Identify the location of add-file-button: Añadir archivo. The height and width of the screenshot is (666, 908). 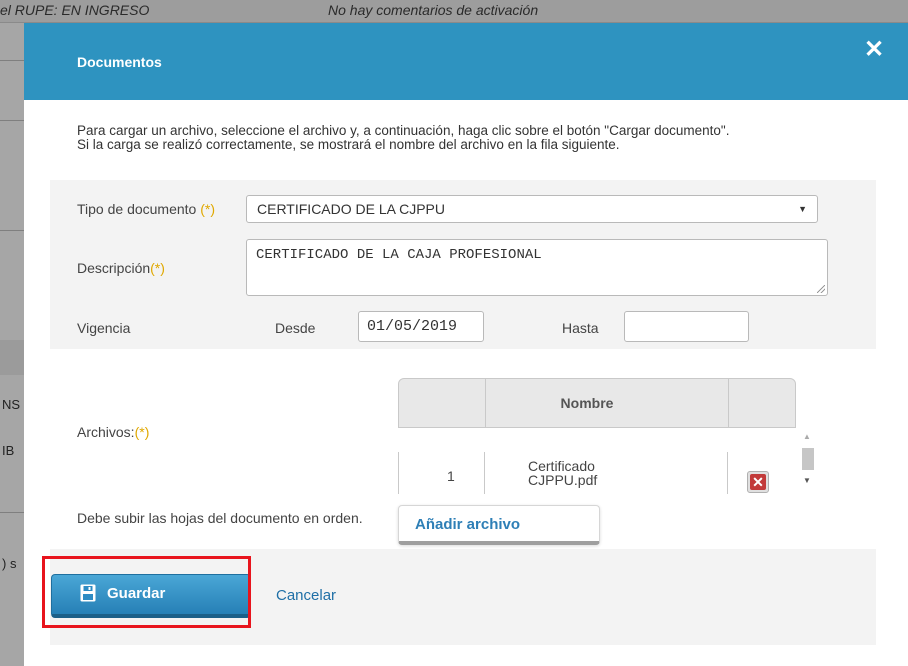
(499, 525).